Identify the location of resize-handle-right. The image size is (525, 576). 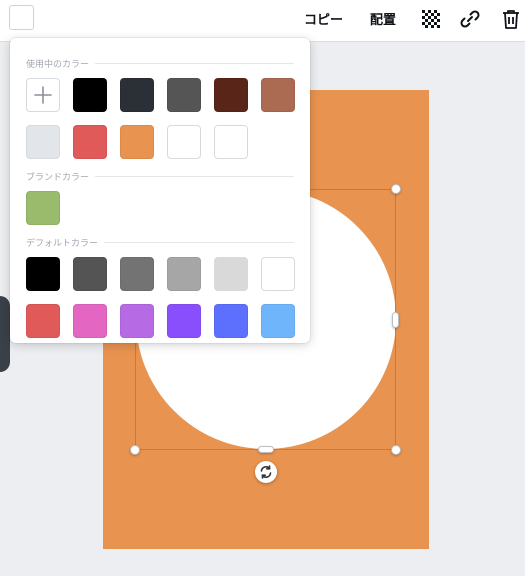
(395, 320).